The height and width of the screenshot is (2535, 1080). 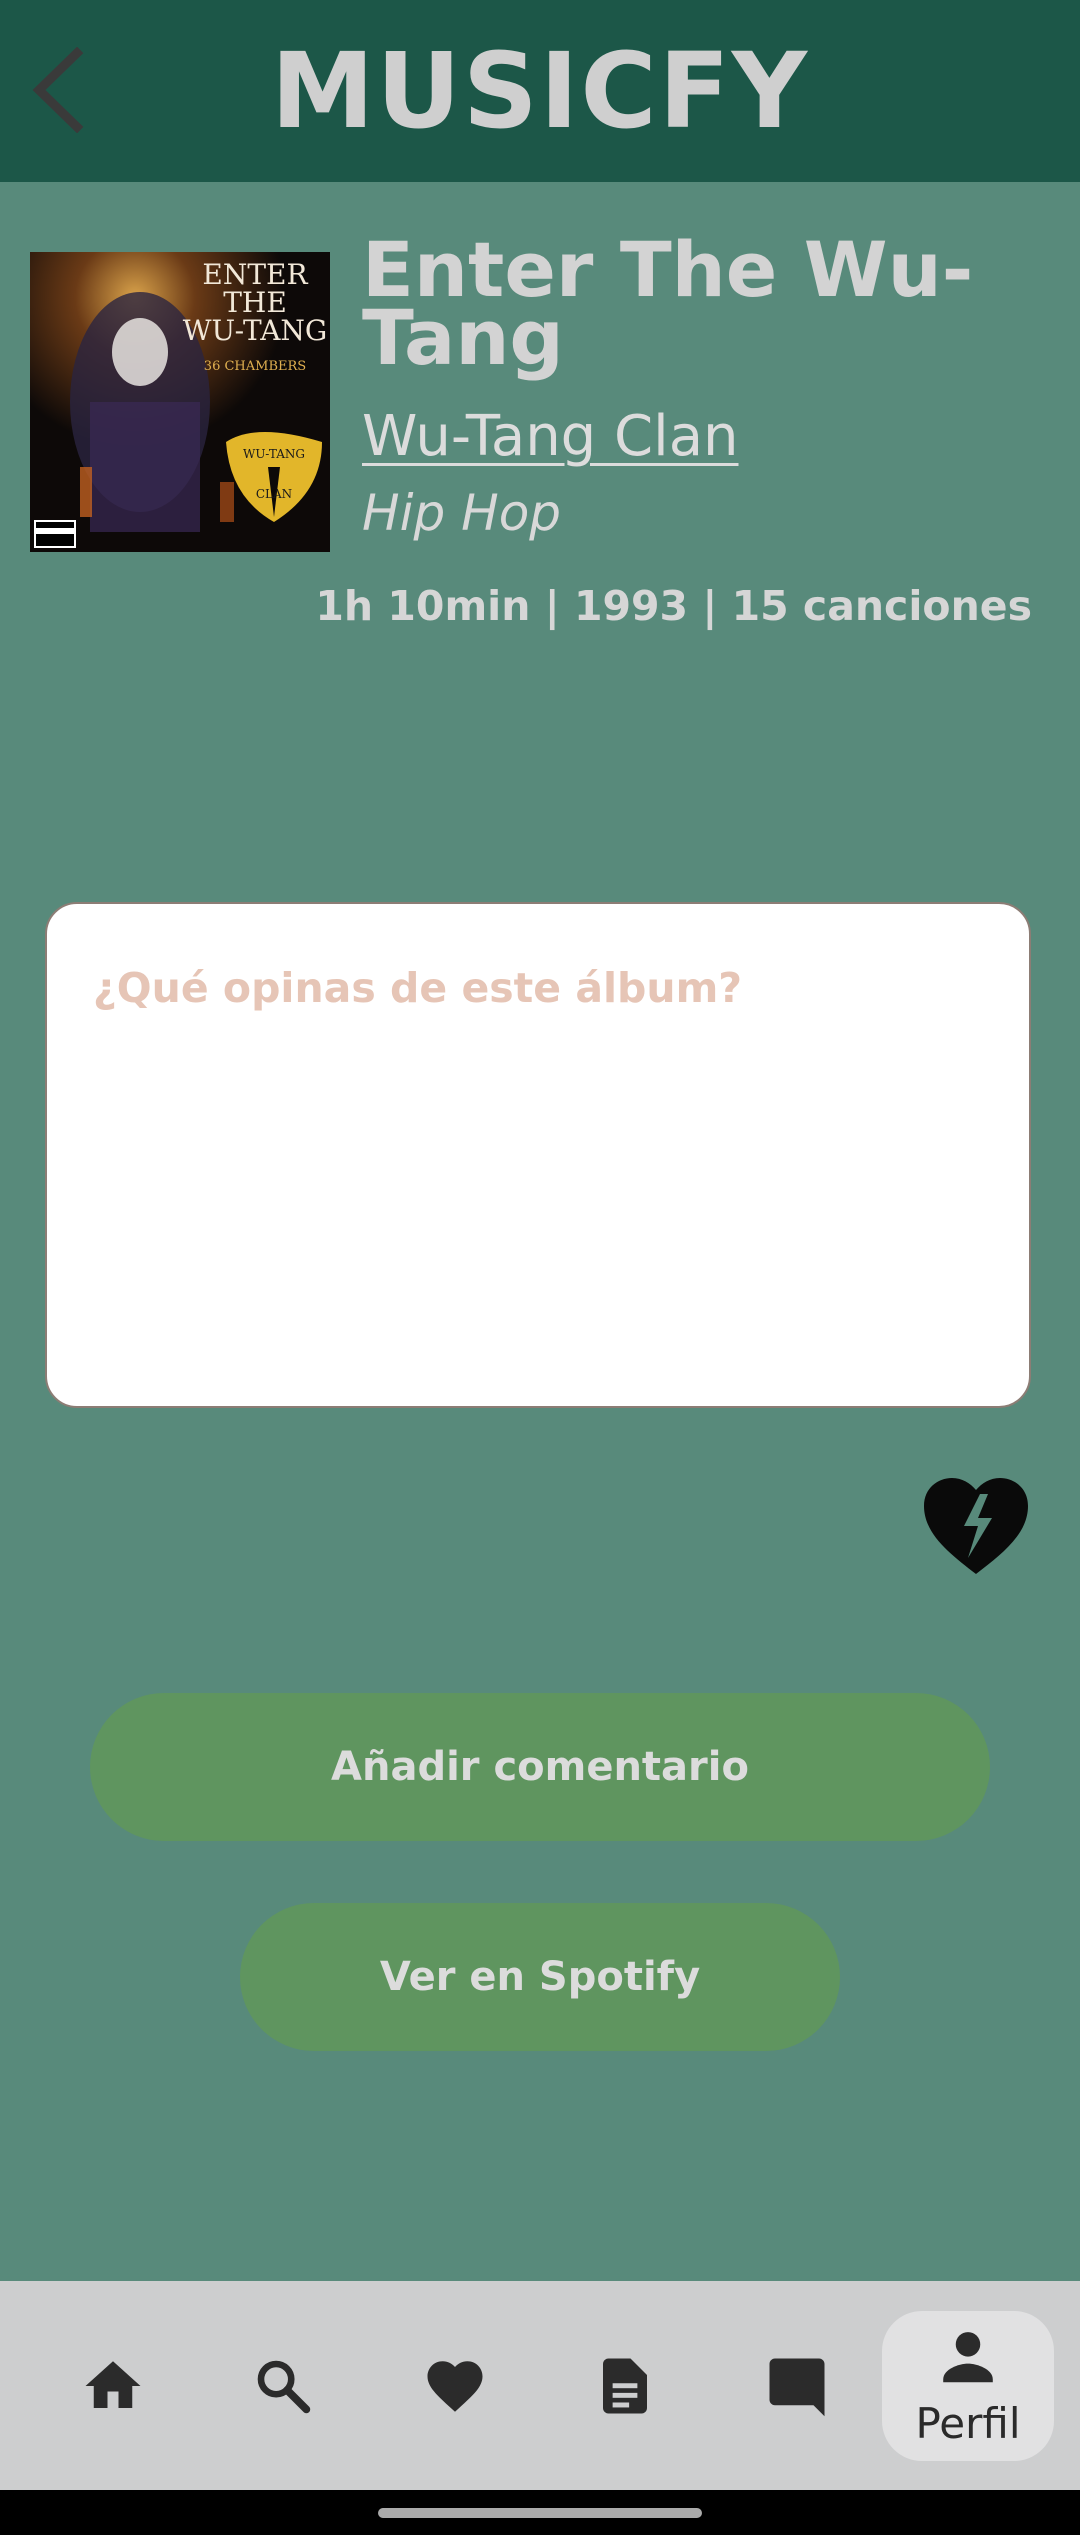 What do you see at coordinates (255, 366) in the screenshot?
I see `svg-text: 36 CHAMBERS` at bounding box center [255, 366].